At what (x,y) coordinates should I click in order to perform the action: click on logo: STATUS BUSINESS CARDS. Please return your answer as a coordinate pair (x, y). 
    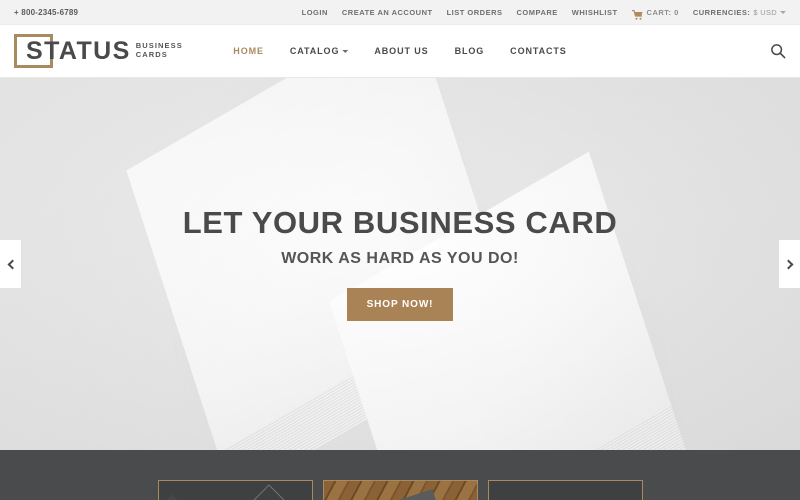
    Looking at the image, I should click on (96, 51).